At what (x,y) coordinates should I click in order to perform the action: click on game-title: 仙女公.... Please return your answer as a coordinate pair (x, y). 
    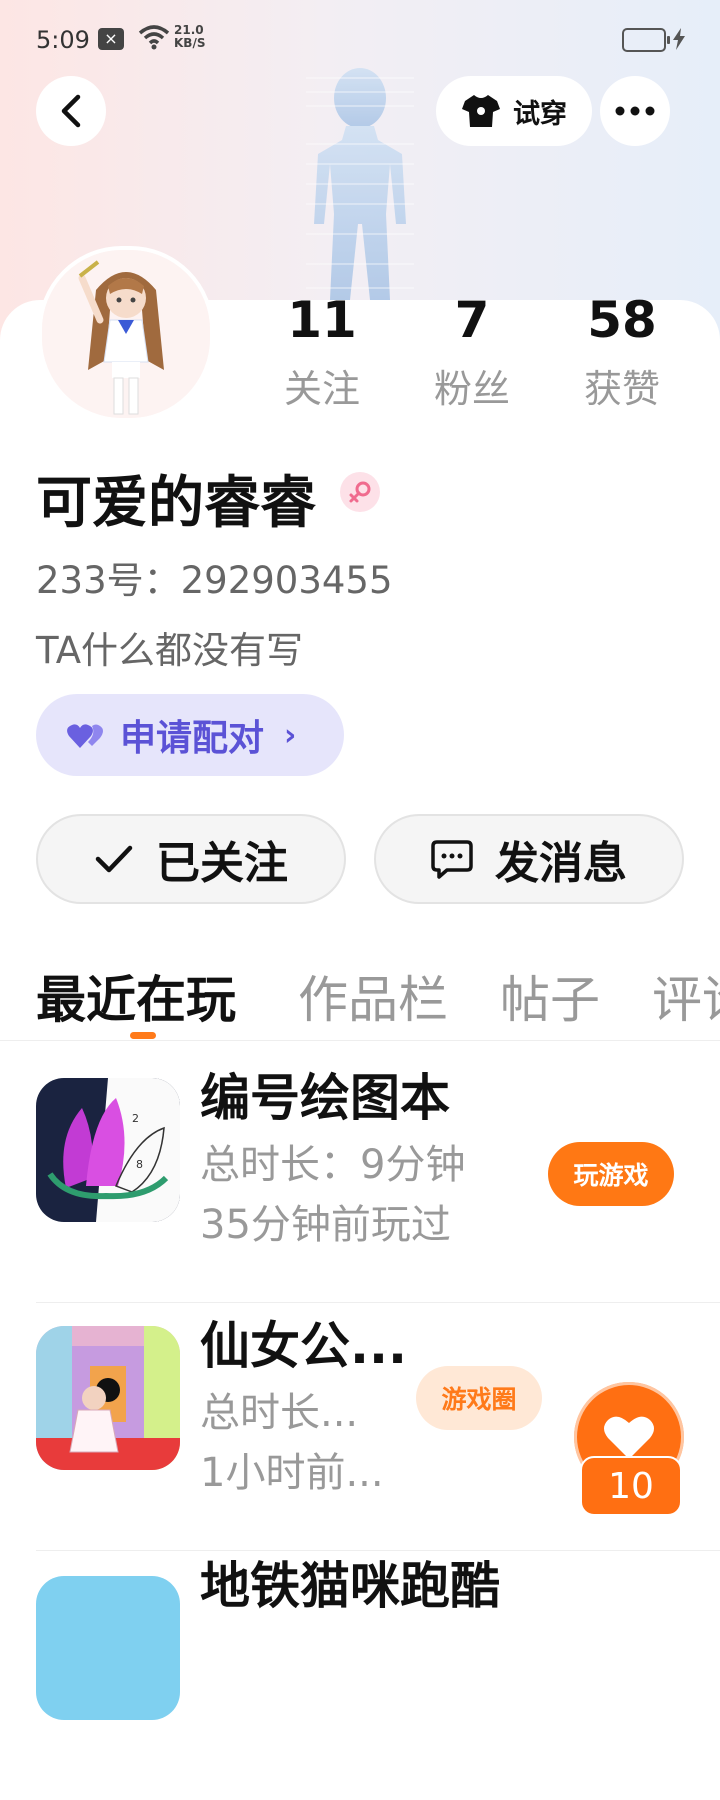
    Looking at the image, I should click on (303, 1346).